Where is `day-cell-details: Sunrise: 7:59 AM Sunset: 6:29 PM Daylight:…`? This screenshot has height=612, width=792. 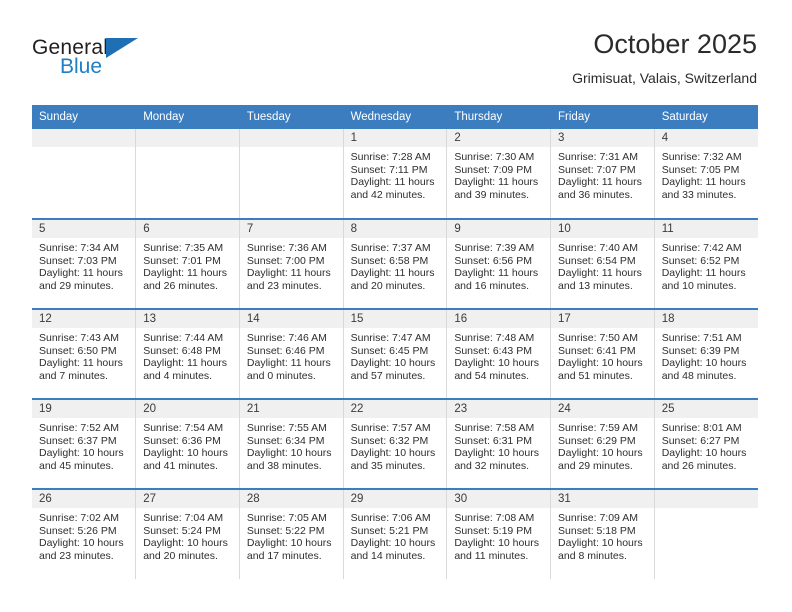 day-cell-details: Sunrise: 7:59 AM Sunset: 6:29 PM Daylight:… is located at coordinates (602, 445).